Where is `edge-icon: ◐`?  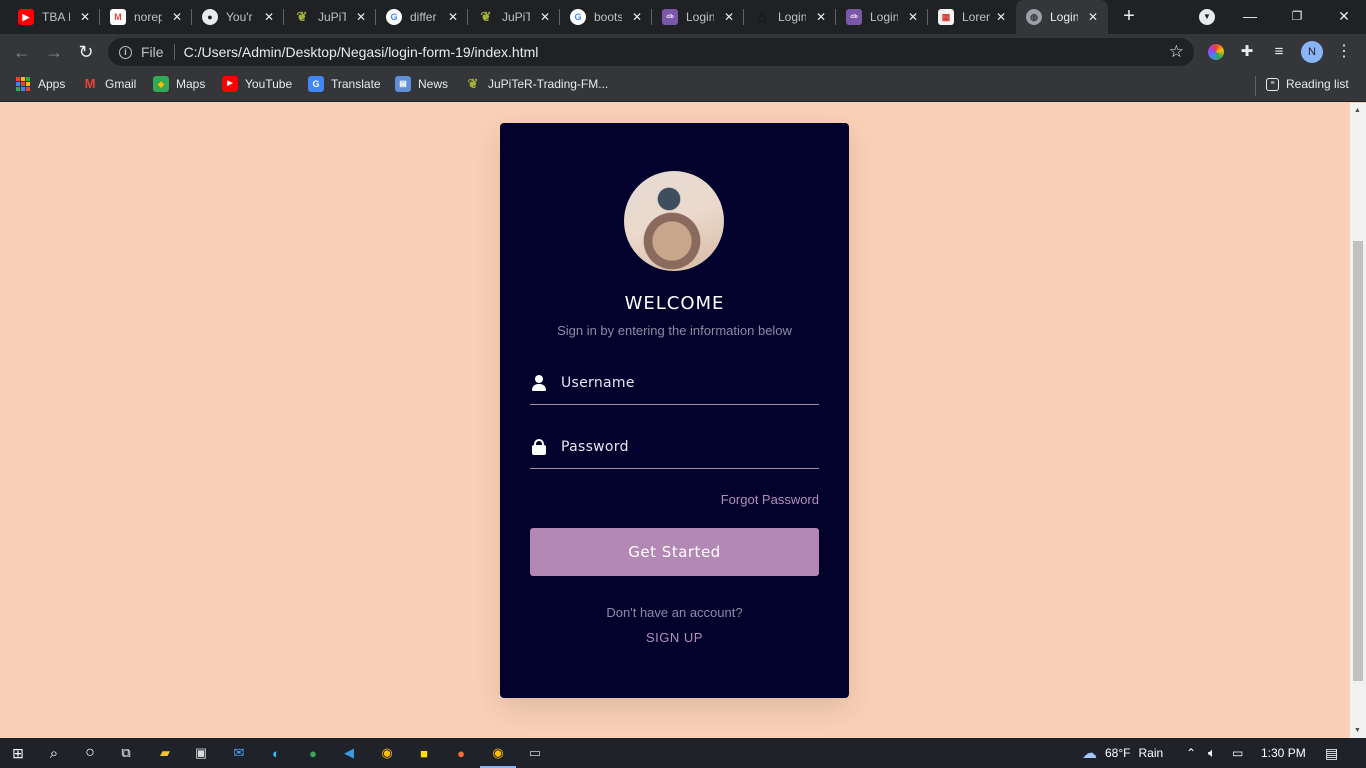
edge-icon: ◐ is located at coordinates (276, 753).